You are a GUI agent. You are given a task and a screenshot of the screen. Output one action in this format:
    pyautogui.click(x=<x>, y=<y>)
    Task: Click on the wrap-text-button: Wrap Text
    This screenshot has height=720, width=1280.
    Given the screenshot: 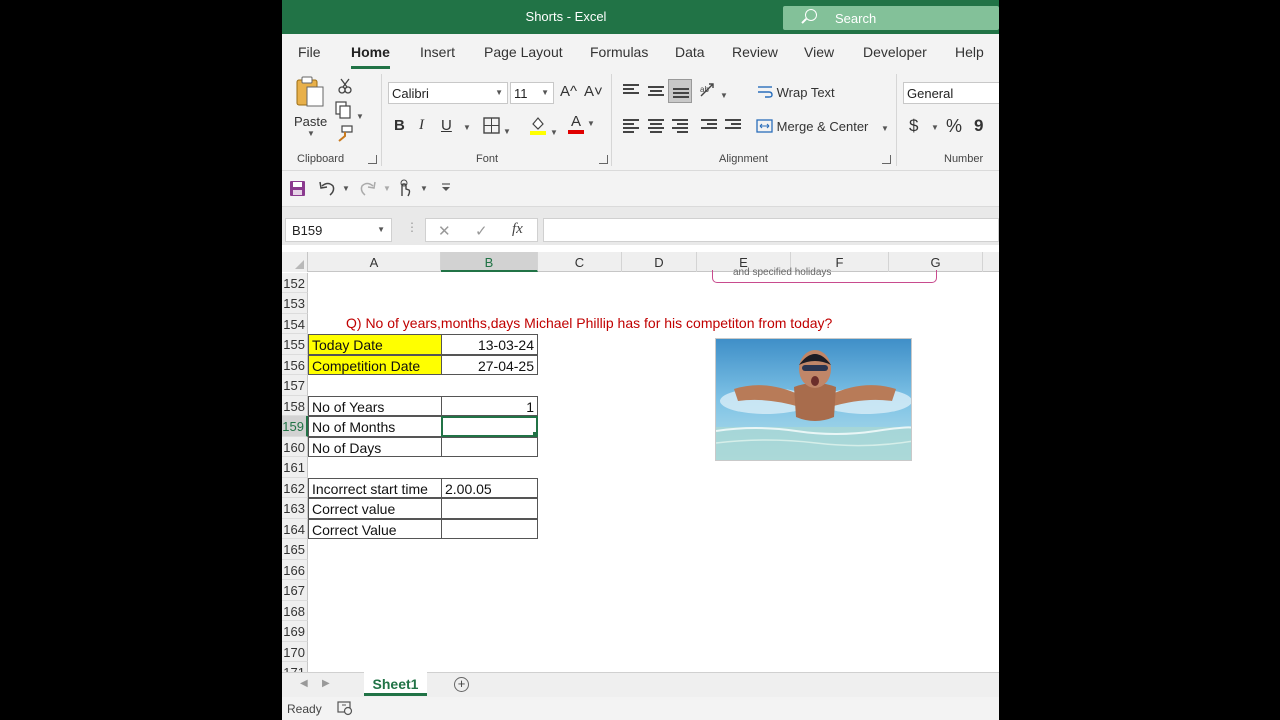 What is the action you would take?
    pyautogui.click(x=796, y=92)
    